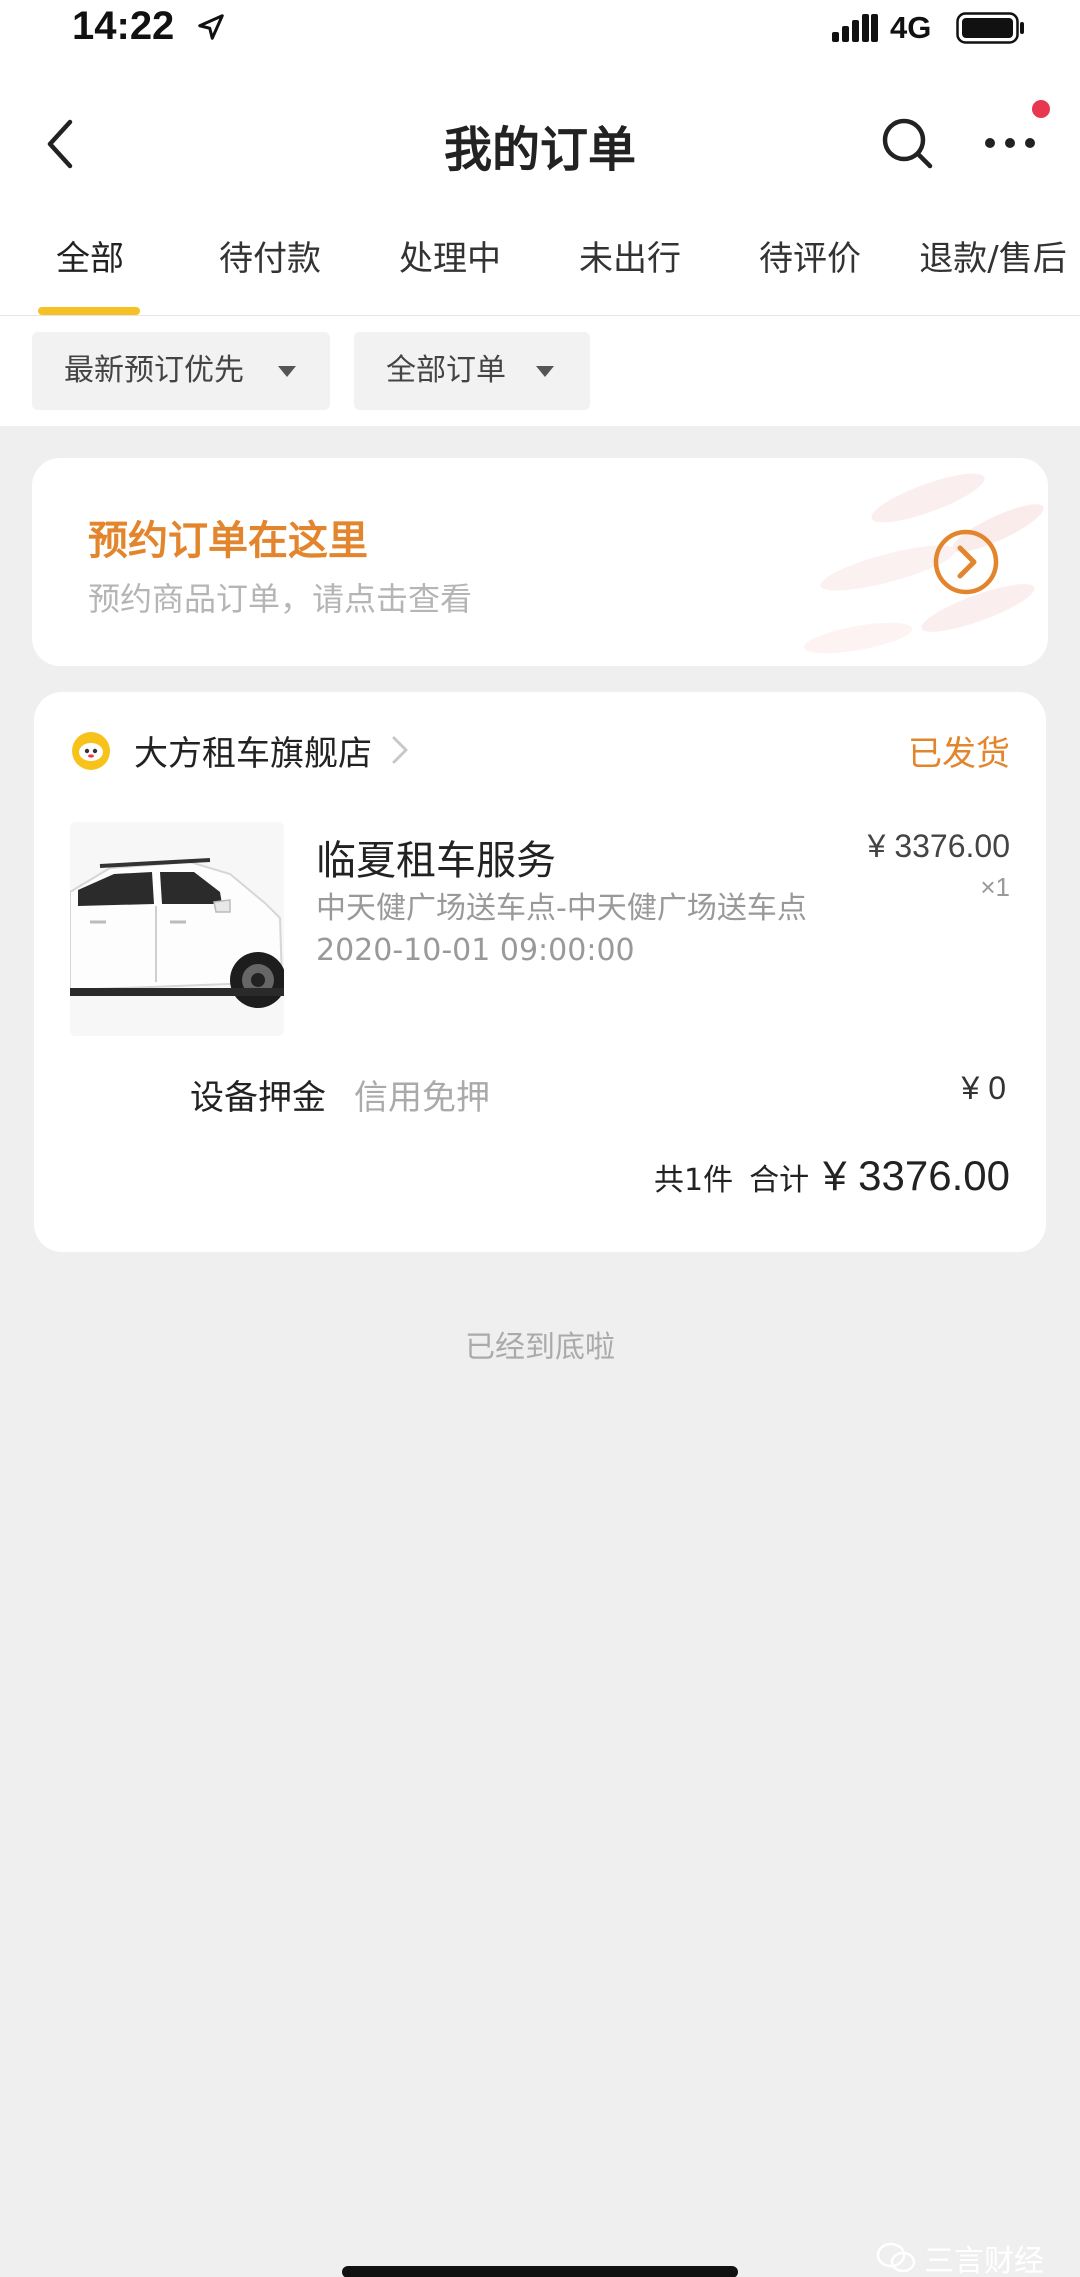 This screenshot has height=2277, width=1080. I want to click on end-of-list-text: 已经到底啦, so click(540, 1347).